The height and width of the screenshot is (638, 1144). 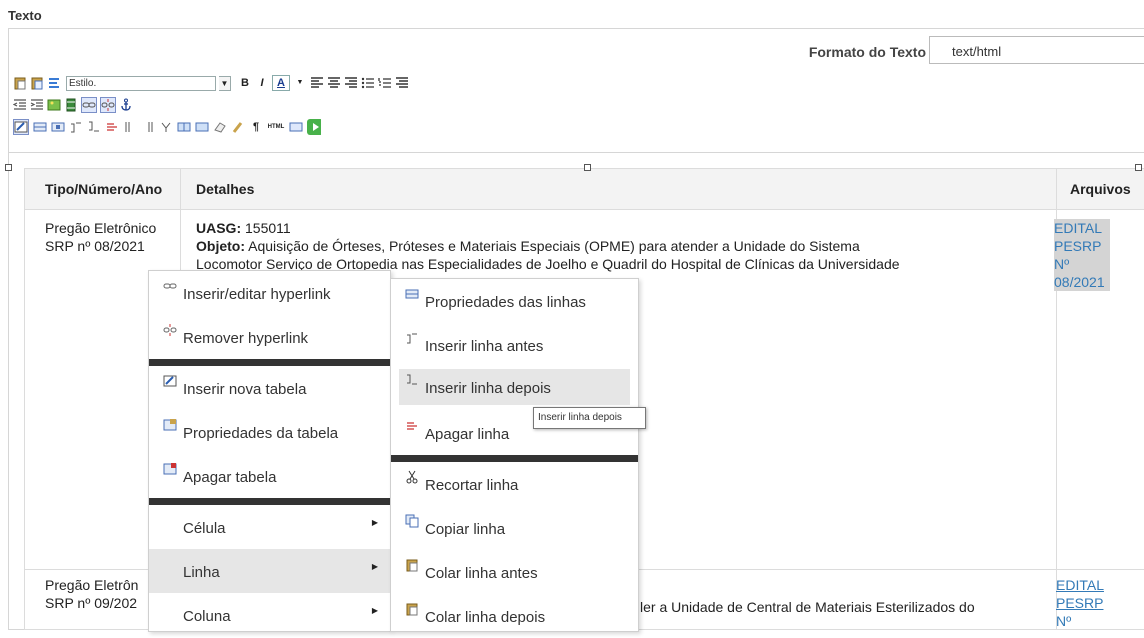 I want to click on align-right-icon, so click(x=351, y=83).